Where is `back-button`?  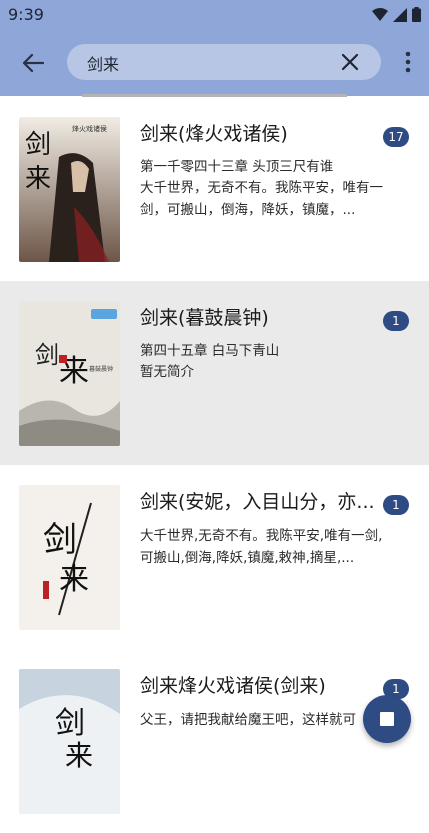
back-button is located at coordinates (33, 63).